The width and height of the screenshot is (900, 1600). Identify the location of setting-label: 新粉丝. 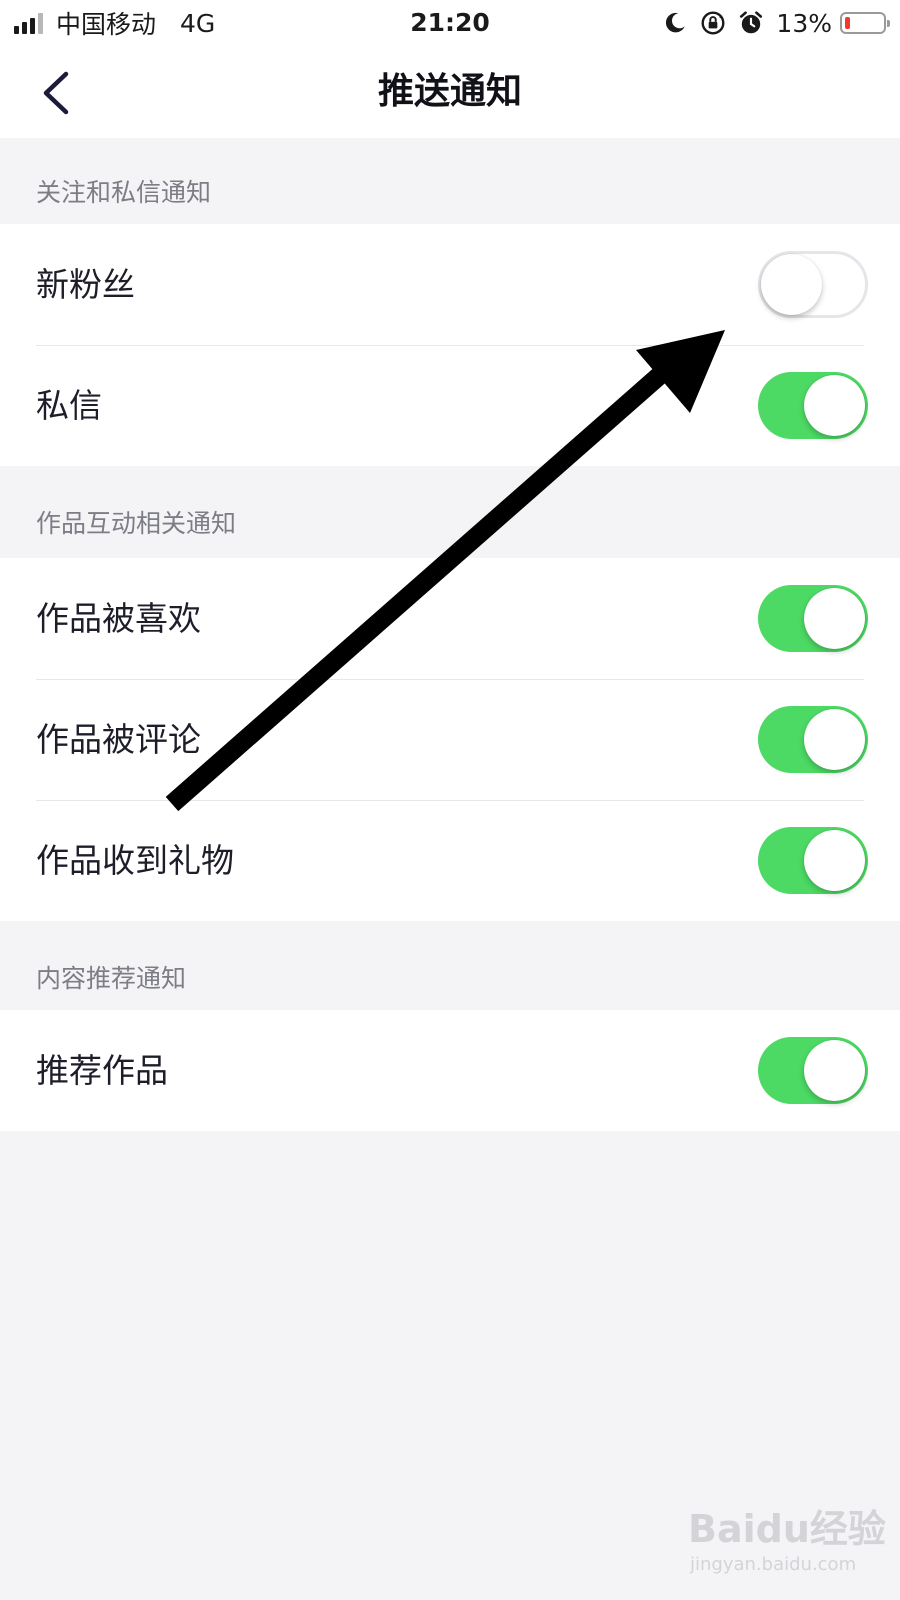
(85, 284).